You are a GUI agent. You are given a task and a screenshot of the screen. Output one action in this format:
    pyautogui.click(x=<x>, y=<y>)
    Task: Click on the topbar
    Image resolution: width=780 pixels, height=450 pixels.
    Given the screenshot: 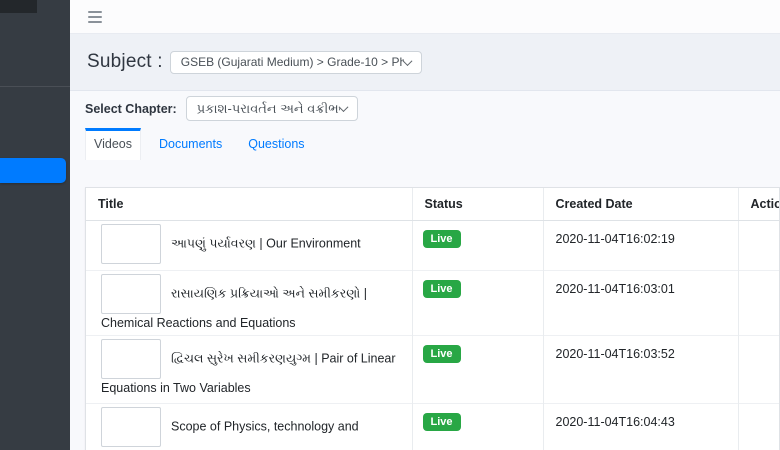 What is the action you would take?
    pyautogui.click(x=425, y=17)
    